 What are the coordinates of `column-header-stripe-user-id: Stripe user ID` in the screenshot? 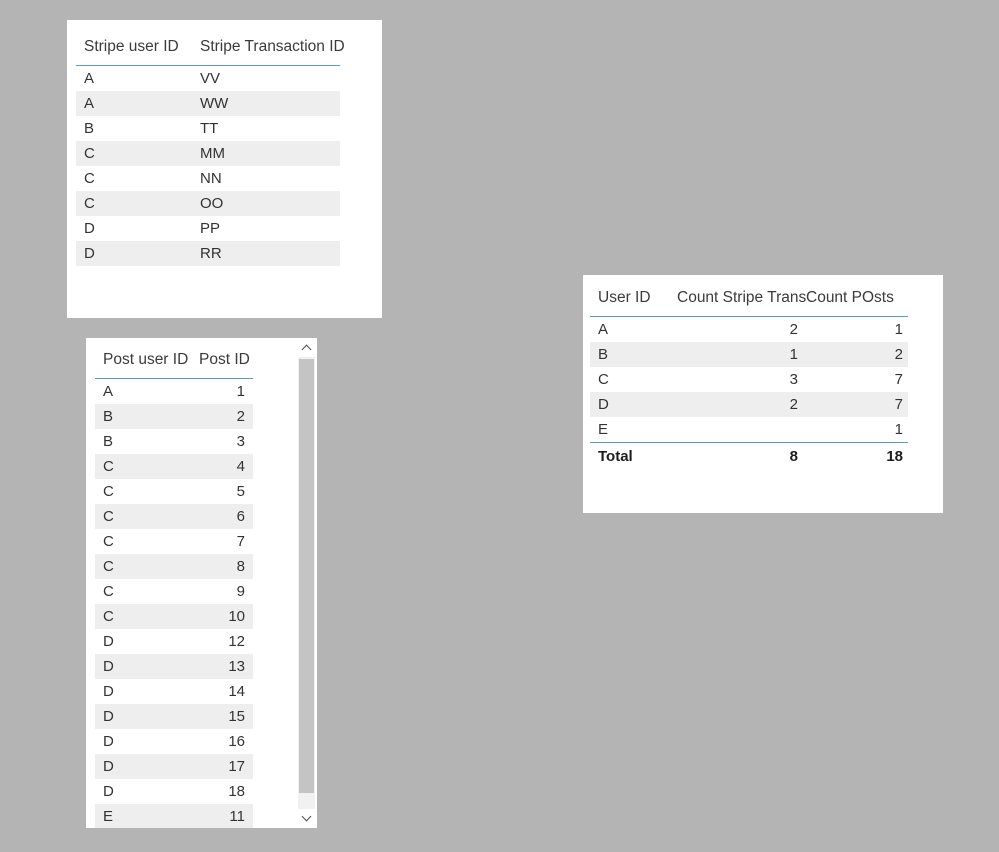 It's located at (136, 52).